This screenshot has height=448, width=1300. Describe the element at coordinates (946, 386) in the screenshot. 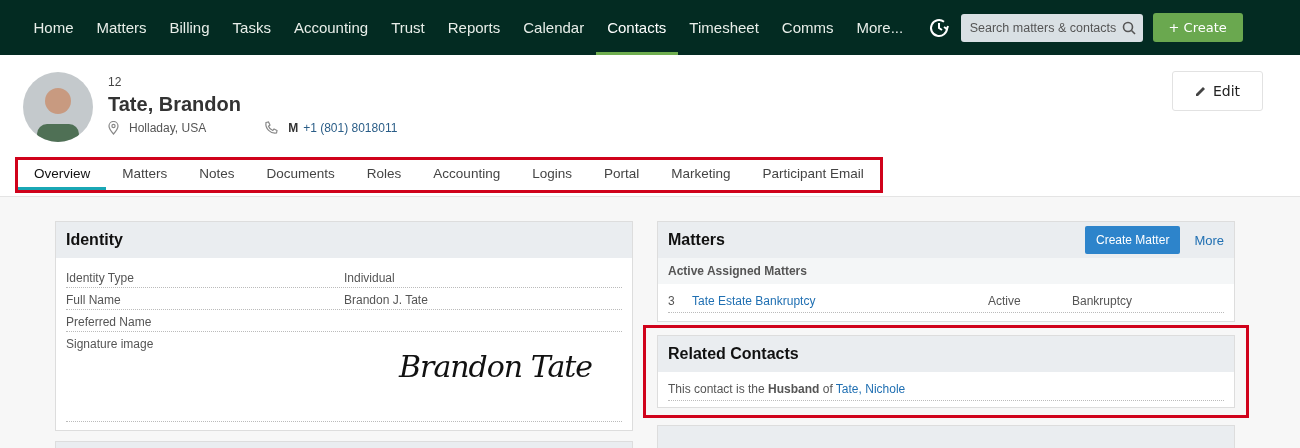

I see `relationship-text: This contact is the Husband of Tate, Nichole` at that location.